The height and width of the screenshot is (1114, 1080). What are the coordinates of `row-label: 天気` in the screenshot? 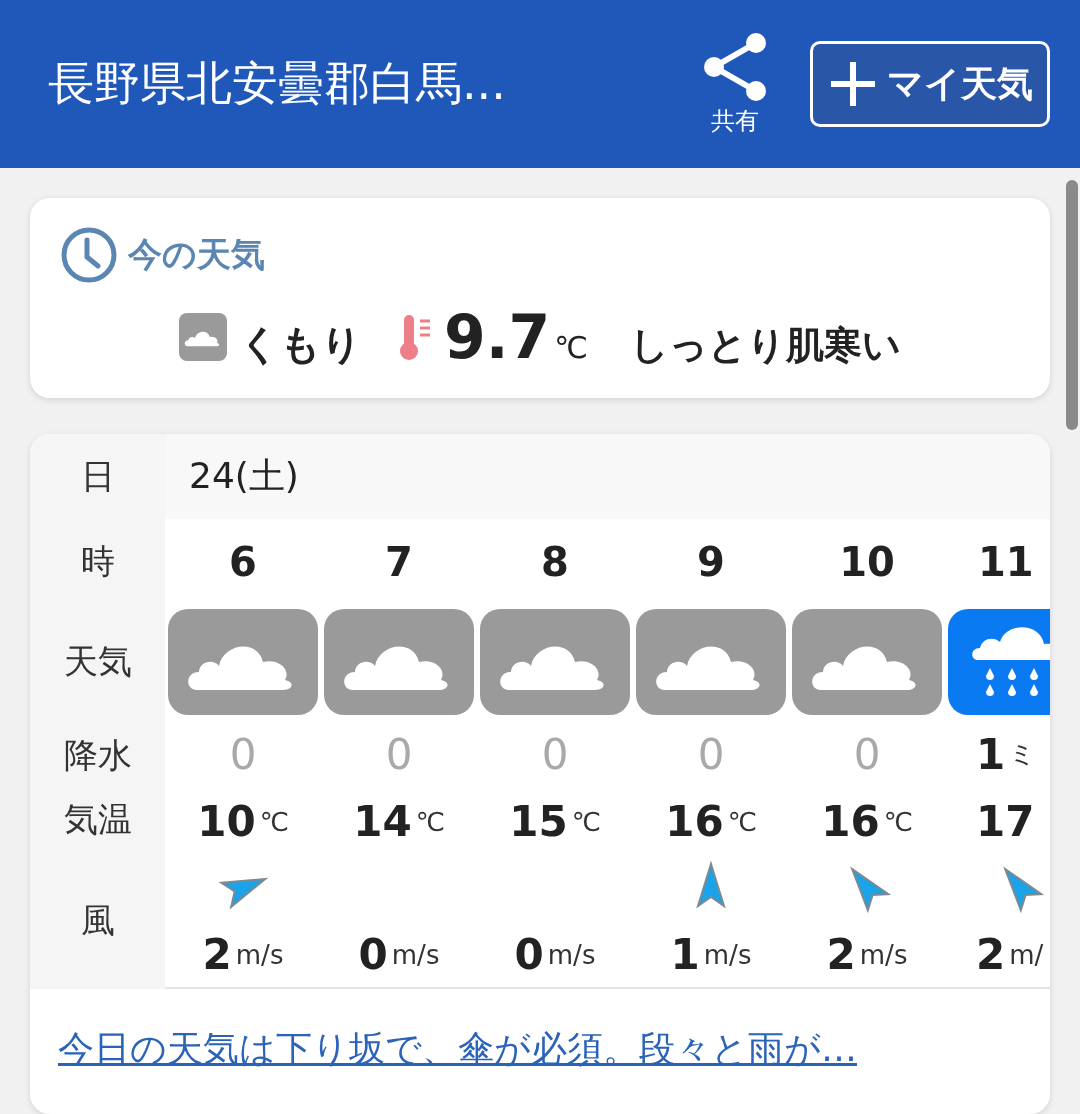 It's located at (97, 661).